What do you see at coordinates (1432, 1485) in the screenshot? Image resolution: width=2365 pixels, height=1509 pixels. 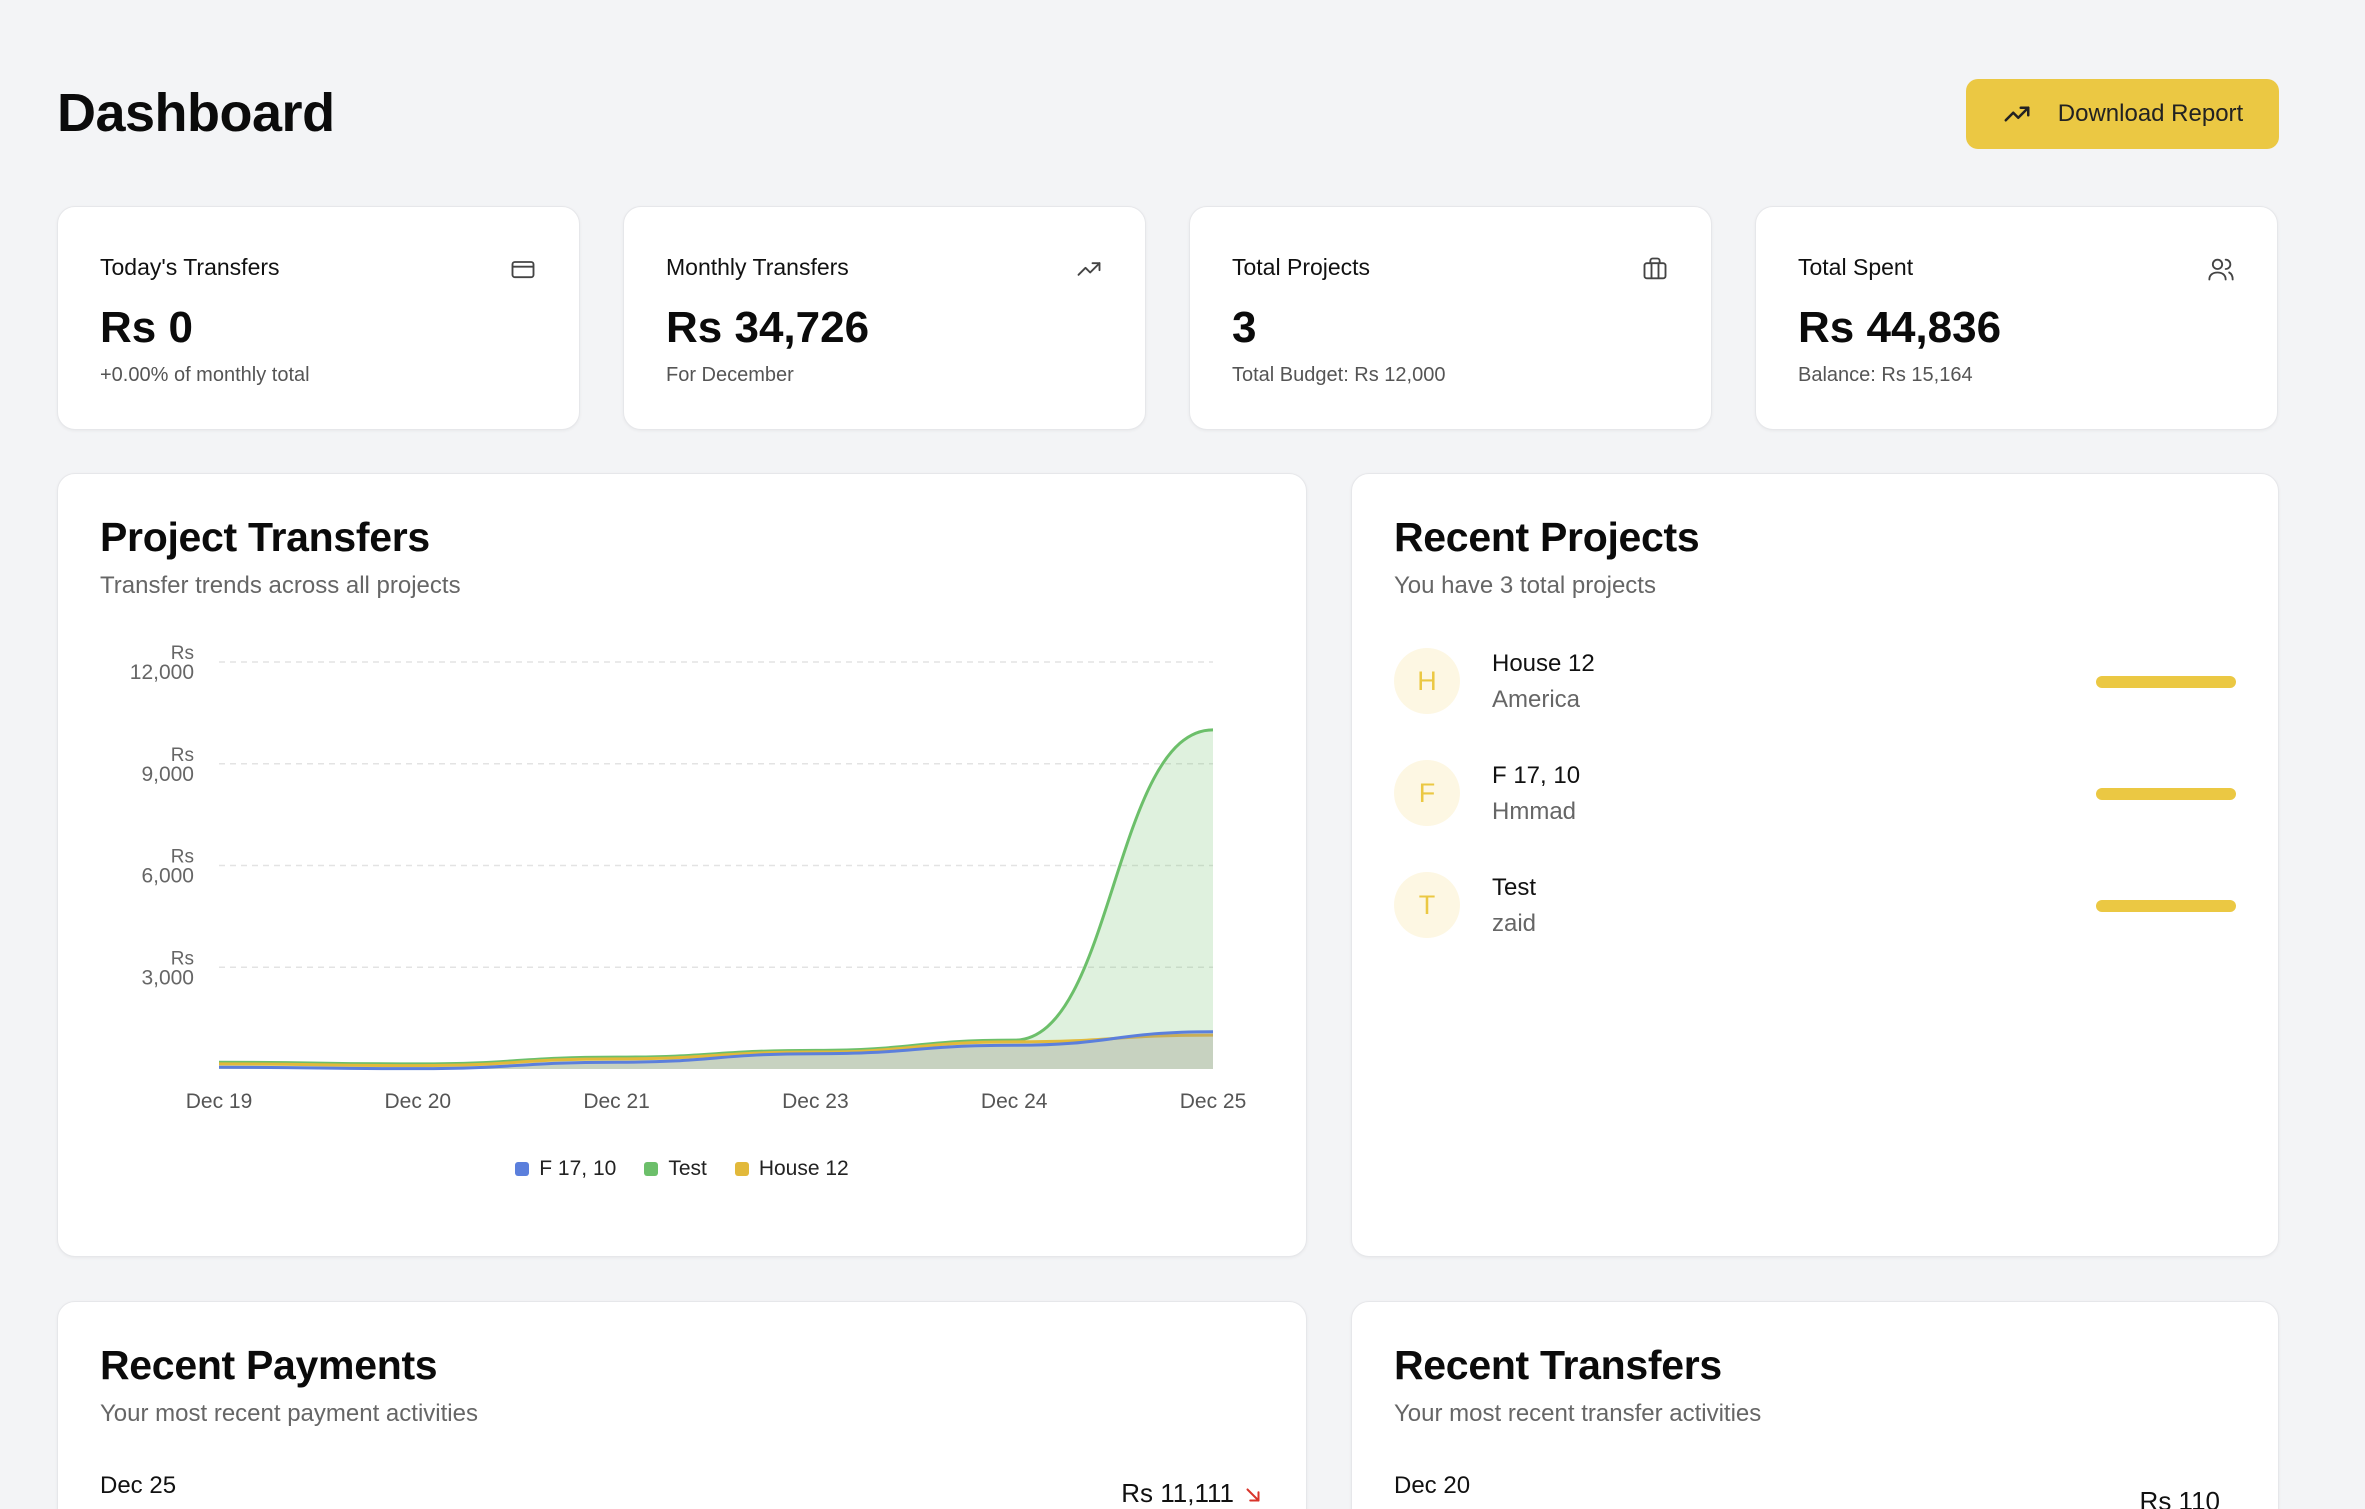 I see `transfer-date: Dec 20` at bounding box center [1432, 1485].